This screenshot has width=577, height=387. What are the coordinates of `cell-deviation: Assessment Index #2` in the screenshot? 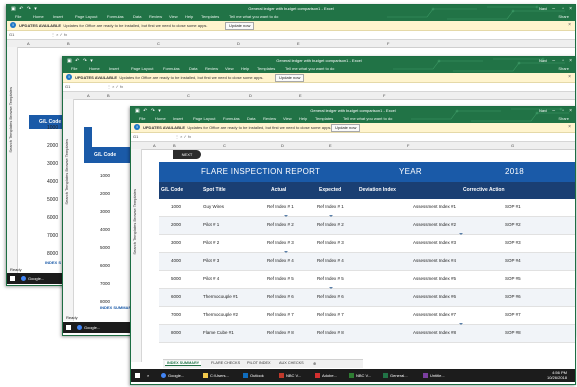 It's located at (434, 224).